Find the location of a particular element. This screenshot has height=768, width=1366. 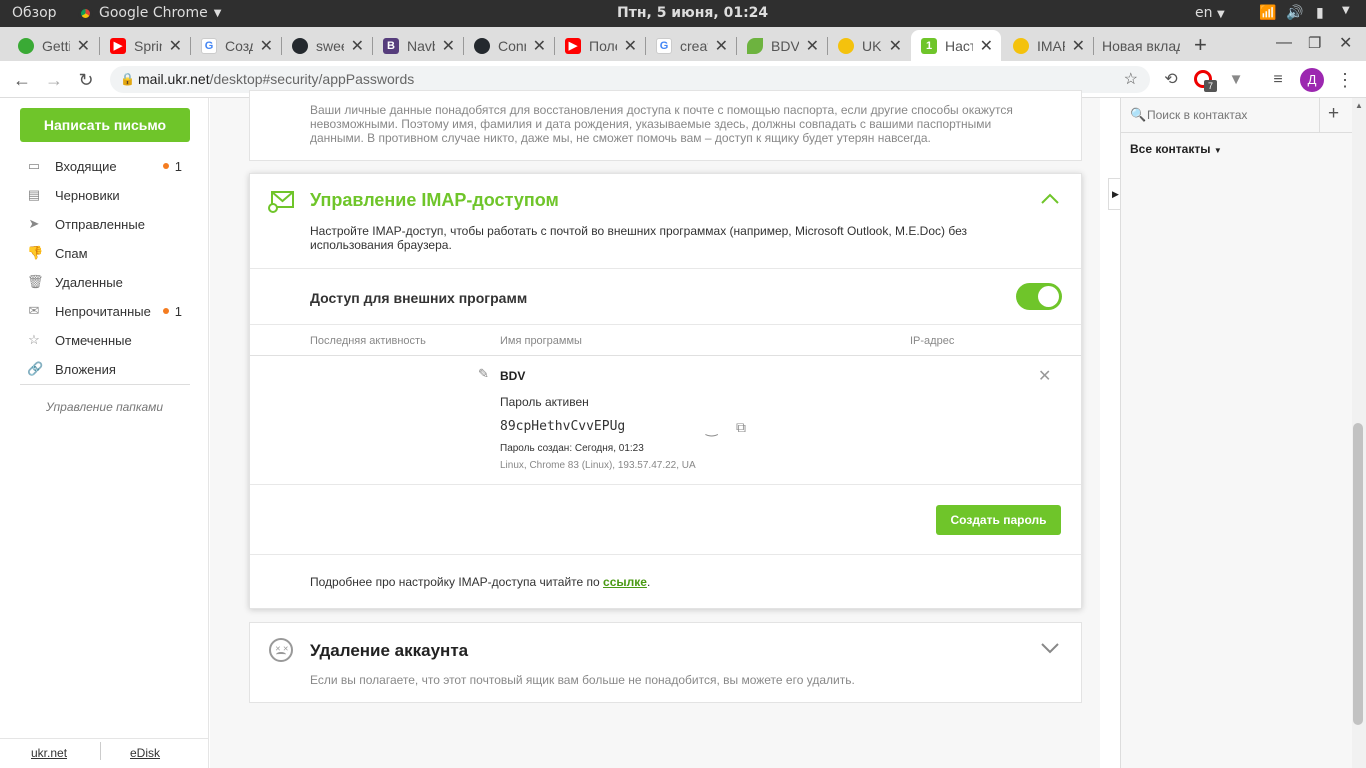

add-contact-plus-icon: + is located at coordinates (1333, 114).